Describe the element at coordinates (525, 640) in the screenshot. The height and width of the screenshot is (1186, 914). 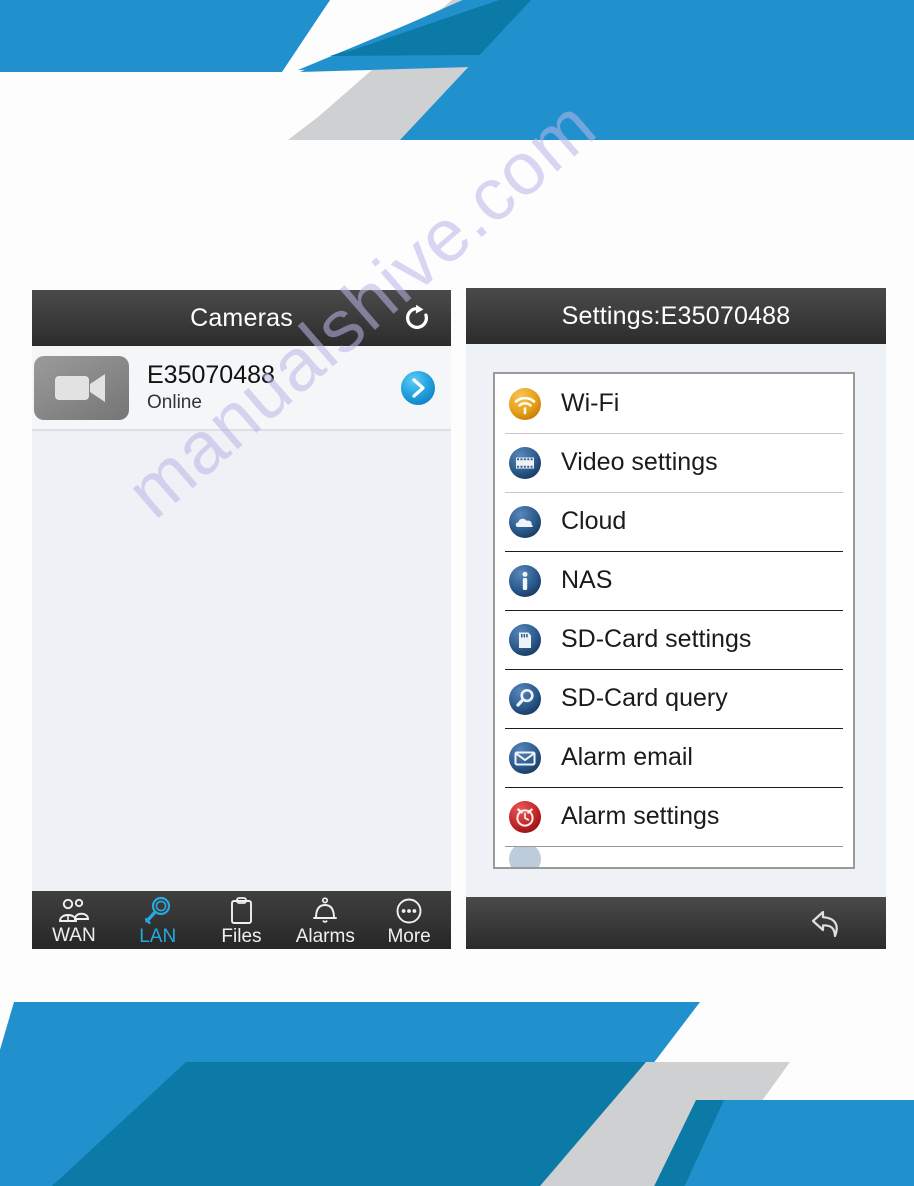
I see `sd-card-icon` at that location.